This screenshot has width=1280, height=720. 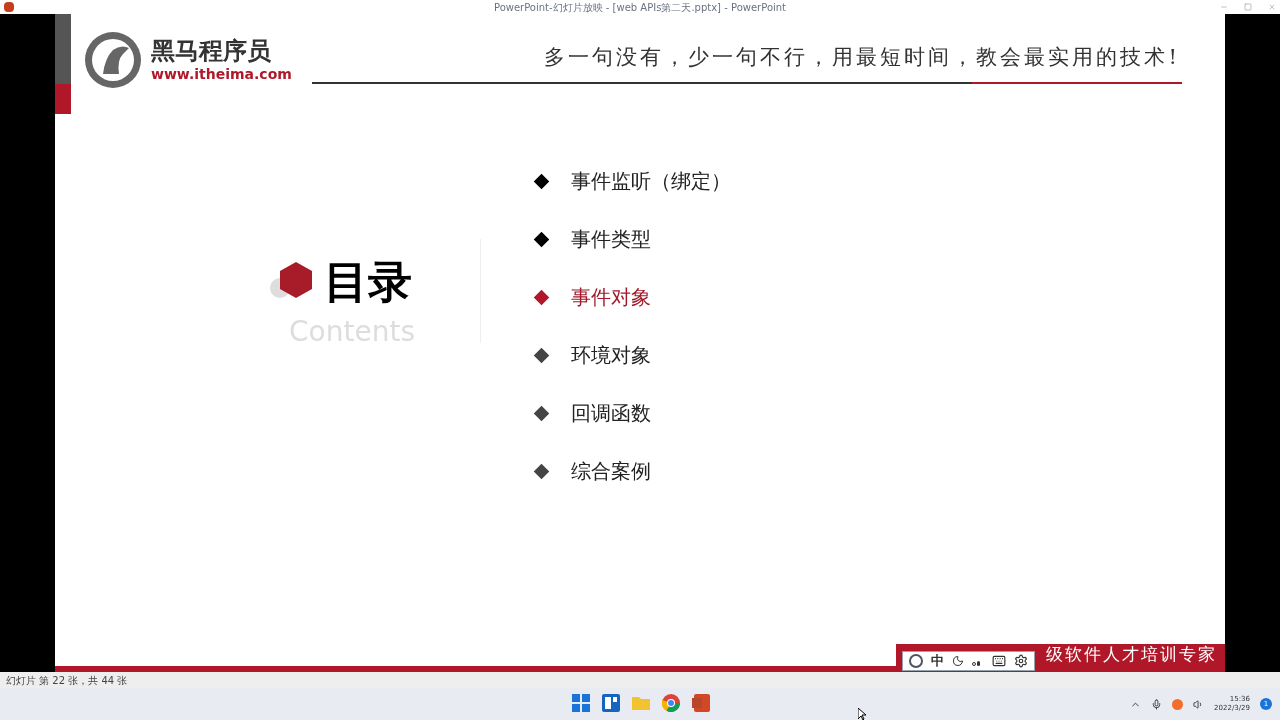 I want to click on moon-icon, so click(x=958, y=661).